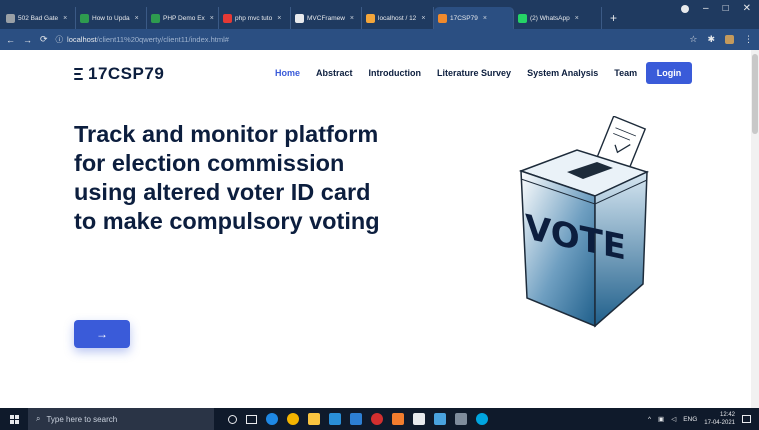  I want to click on taskbar-search-placeholder: Type here to search, so click(82, 419).